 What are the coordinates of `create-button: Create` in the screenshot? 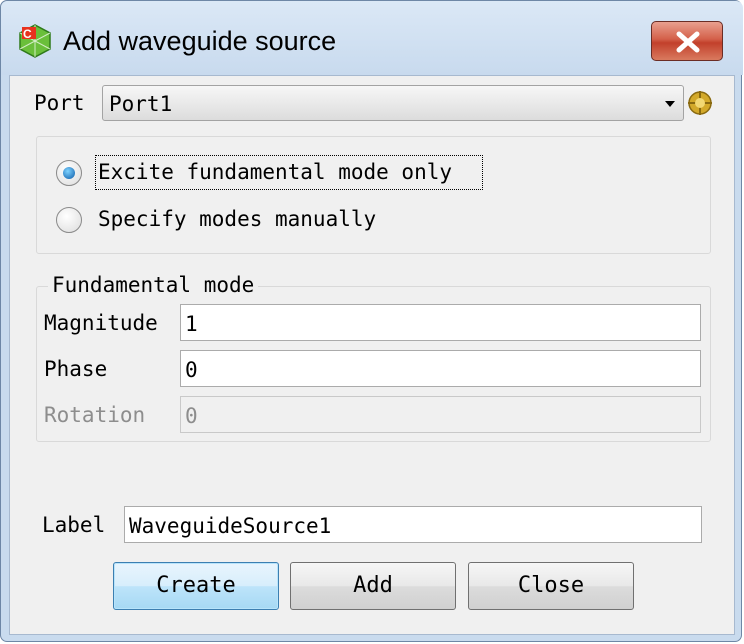 It's located at (196, 586).